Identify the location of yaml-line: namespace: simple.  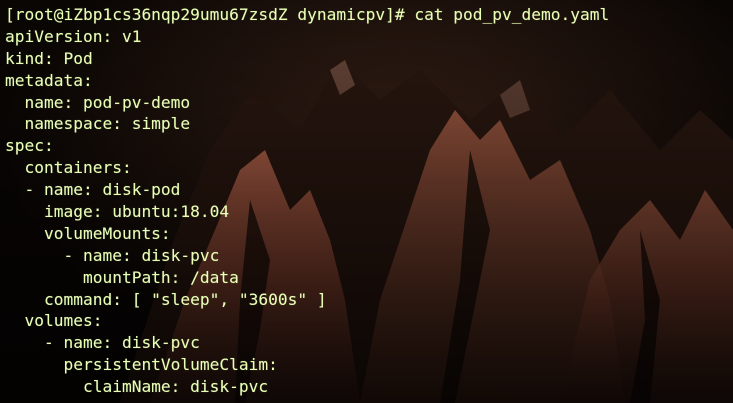
(98, 124).